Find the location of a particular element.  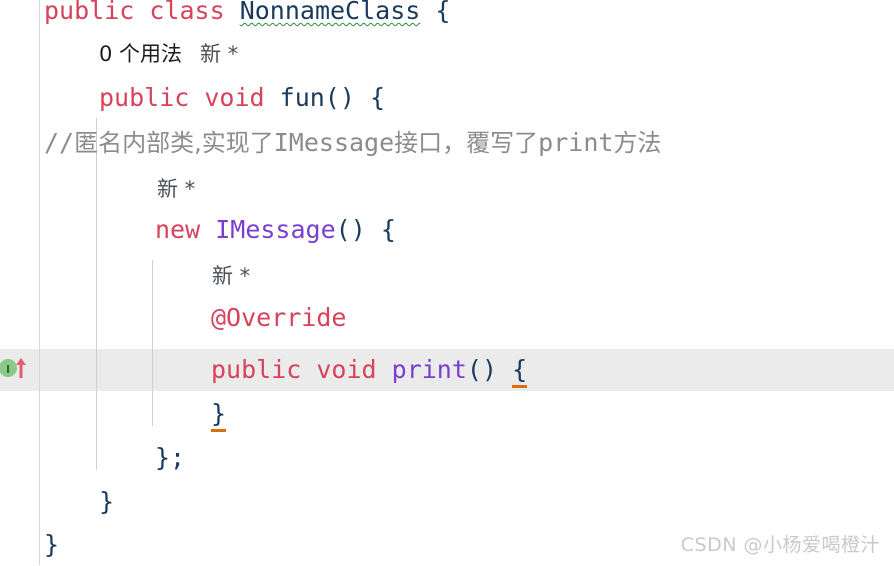

inlay-hint-author-2: 新 * is located at coordinates (176, 189).